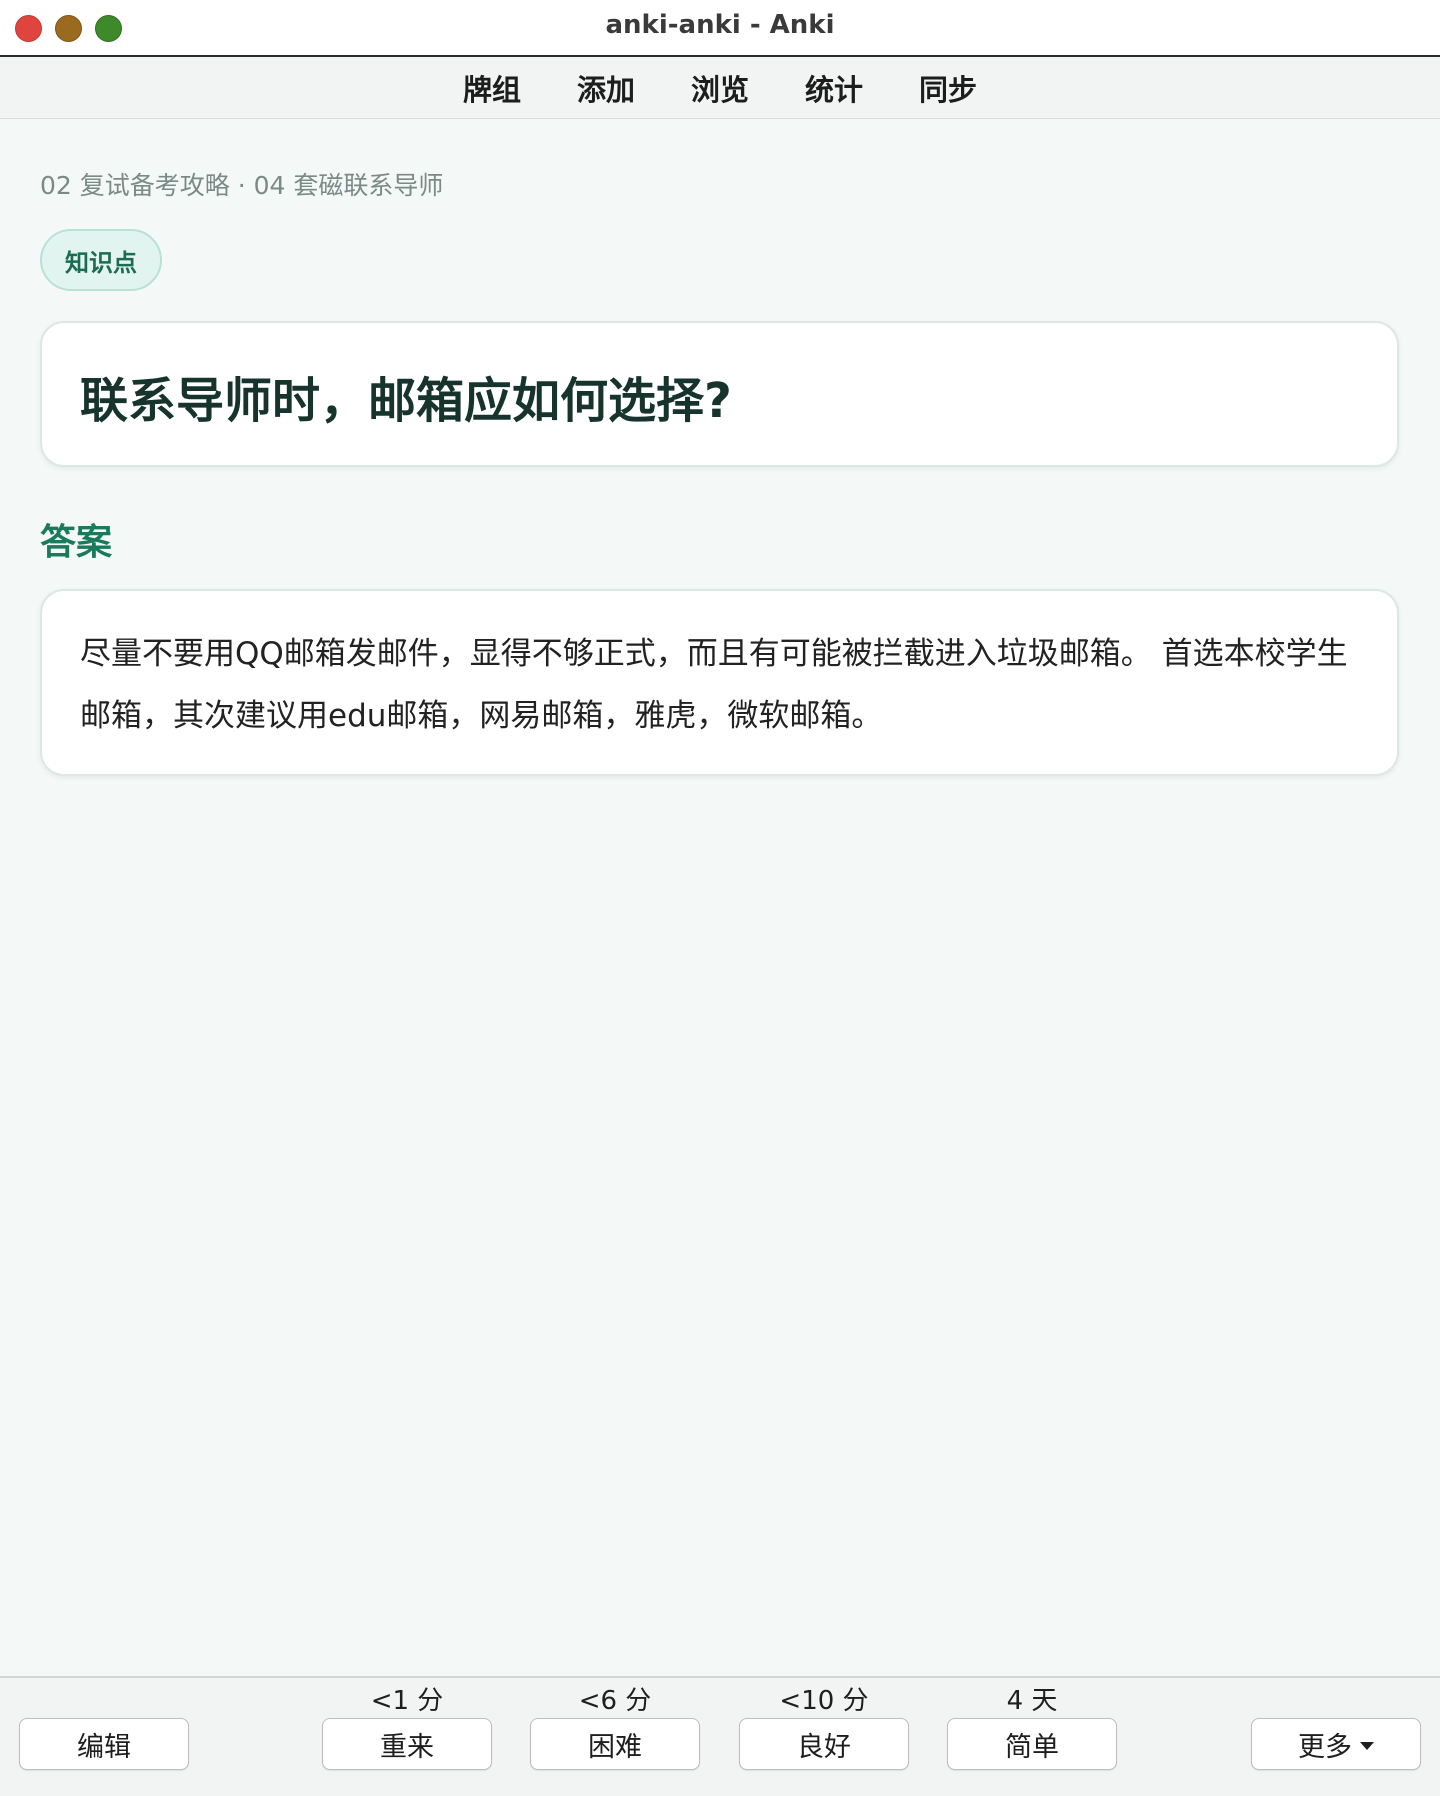 This screenshot has width=1440, height=1796. Describe the element at coordinates (76, 542) in the screenshot. I see `answer-heading: 答案` at that location.